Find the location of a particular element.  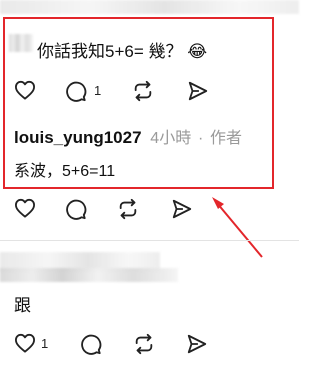

username-blurred is located at coordinates (89, 275).